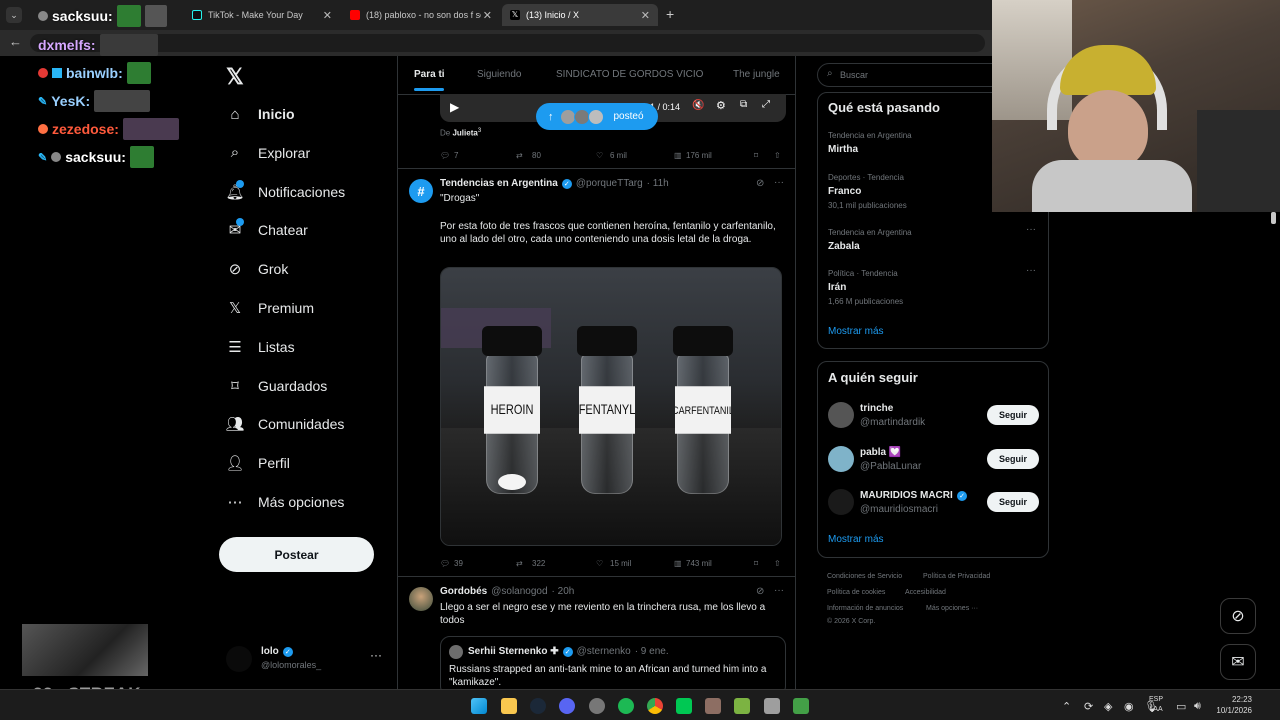  What do you see at coordinates (296, 554) in the screenshot?
I see `post-button: Postear` at bounding box center [296, 554].